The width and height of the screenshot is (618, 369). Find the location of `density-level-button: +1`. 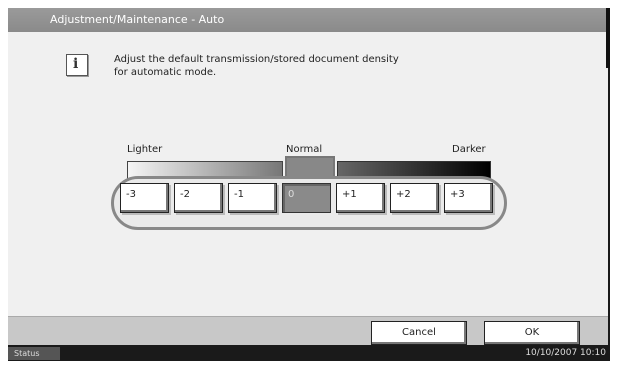

density-level-button: +1 is located at coordinates (360, 198).